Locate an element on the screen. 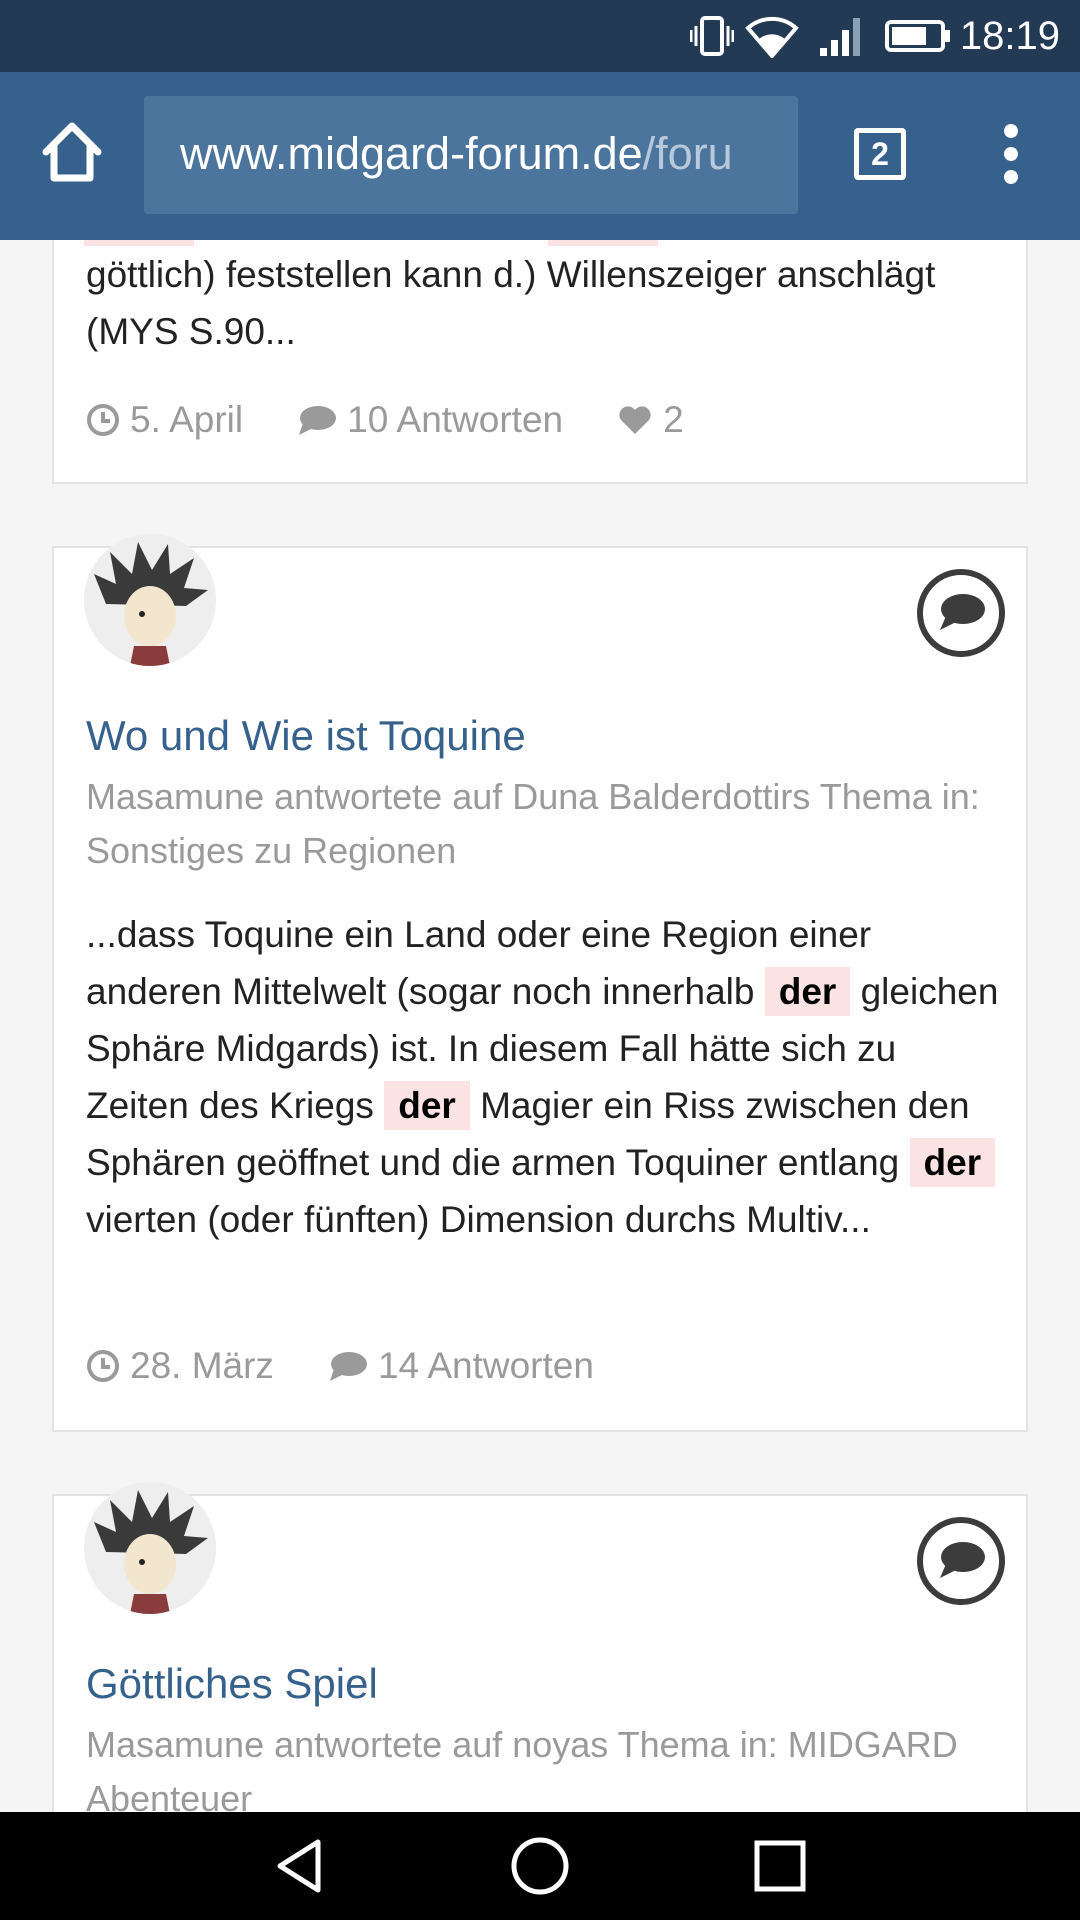  like-text: 2 is located at coordinates (673, 419).